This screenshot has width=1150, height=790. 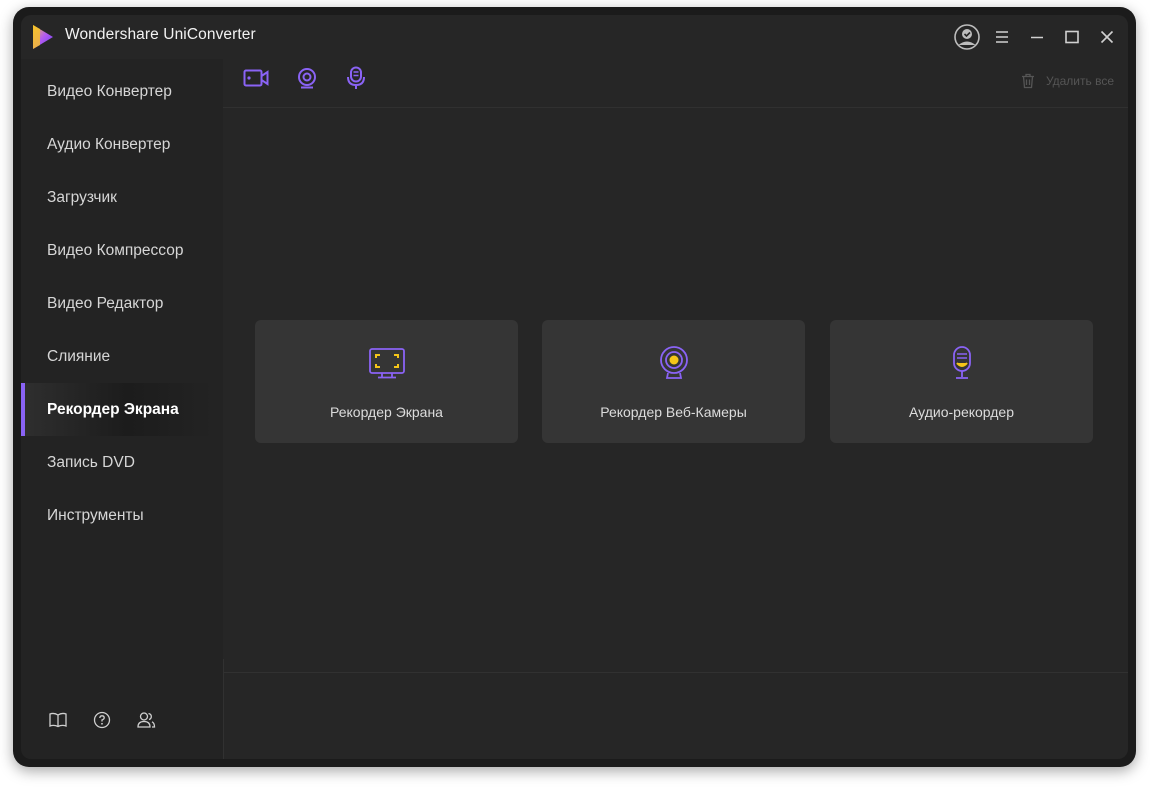 I want to click on recorder-toolbar: Удалить все, so click(x=675, y=83).